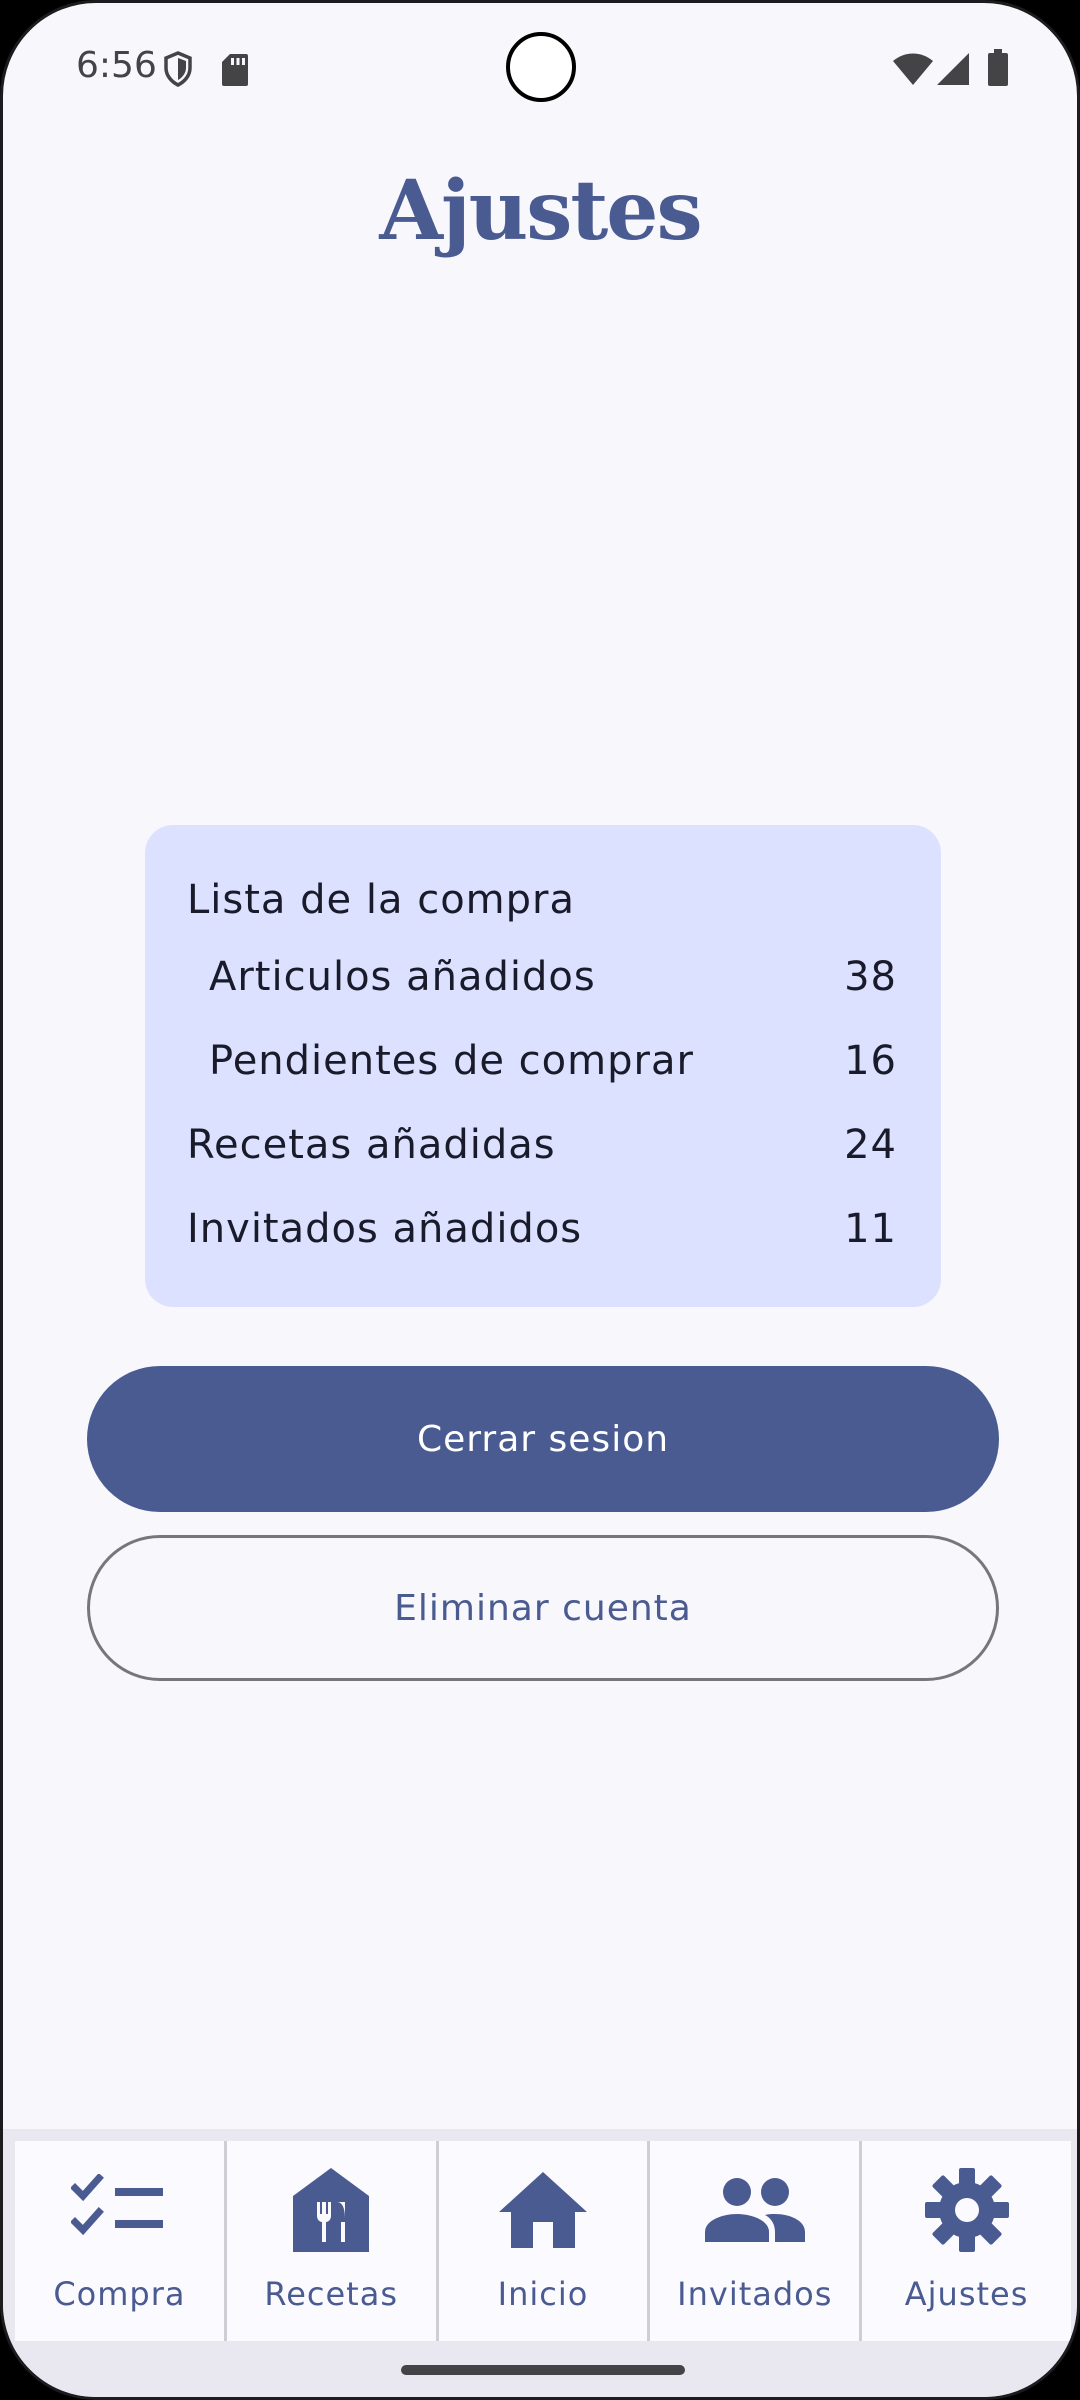 The height and width of the screenshot is (2400, 1080). I want to click on shield-icon, so click(178, 69).